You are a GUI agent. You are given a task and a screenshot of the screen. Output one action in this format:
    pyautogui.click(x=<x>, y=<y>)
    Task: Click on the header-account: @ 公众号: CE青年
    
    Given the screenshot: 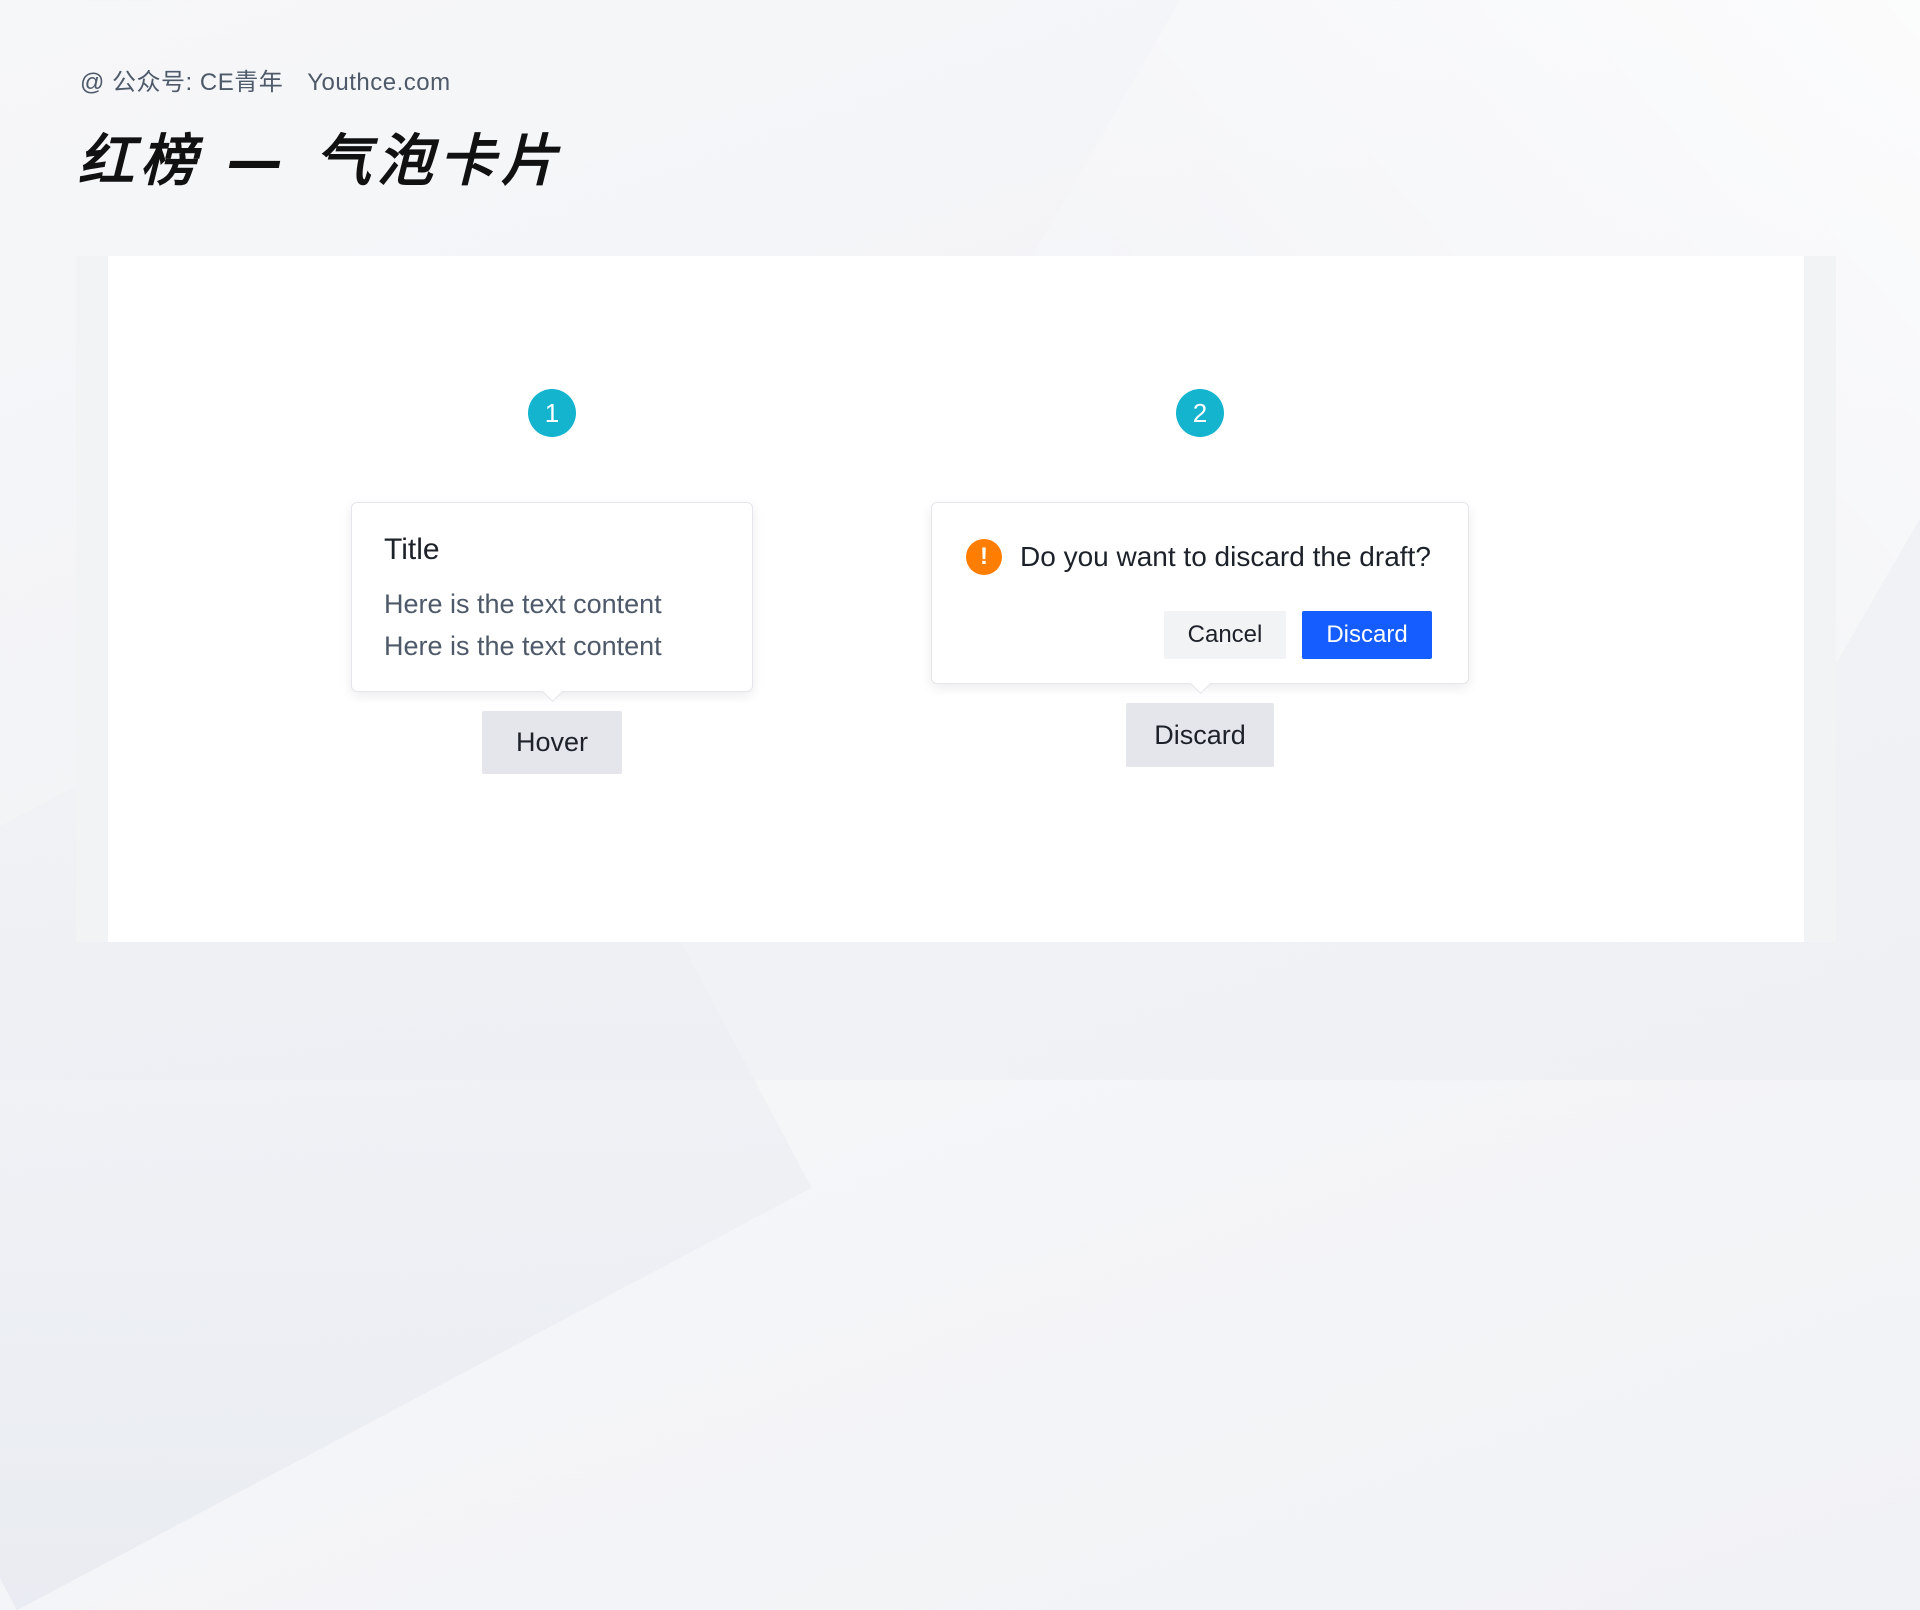 What is the action you would take?
    pyautogui.click(x=182, y=82)
    